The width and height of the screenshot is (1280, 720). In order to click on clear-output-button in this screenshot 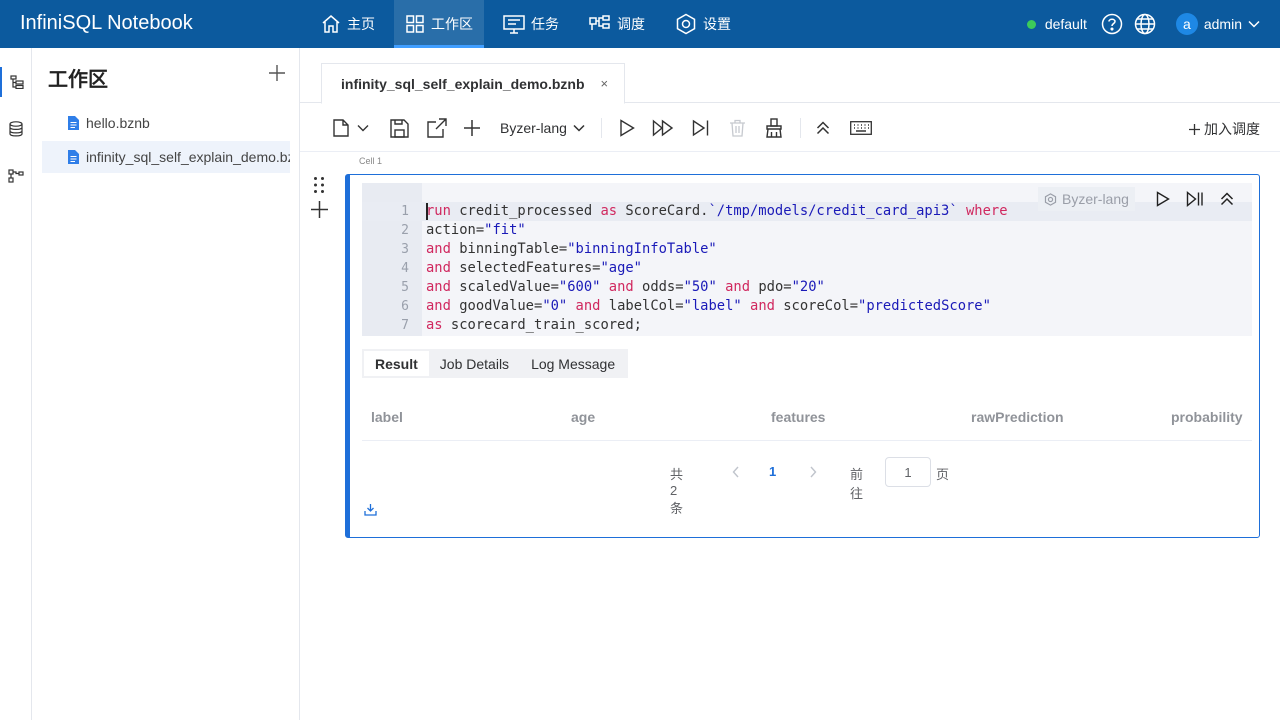, I will do `click(774, 128)`.